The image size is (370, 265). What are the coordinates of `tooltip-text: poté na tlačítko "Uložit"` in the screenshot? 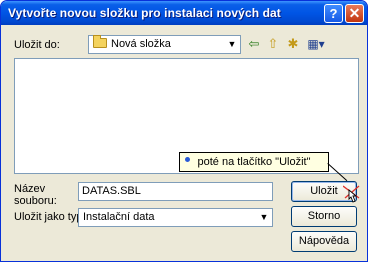 It's located at (254, 162).